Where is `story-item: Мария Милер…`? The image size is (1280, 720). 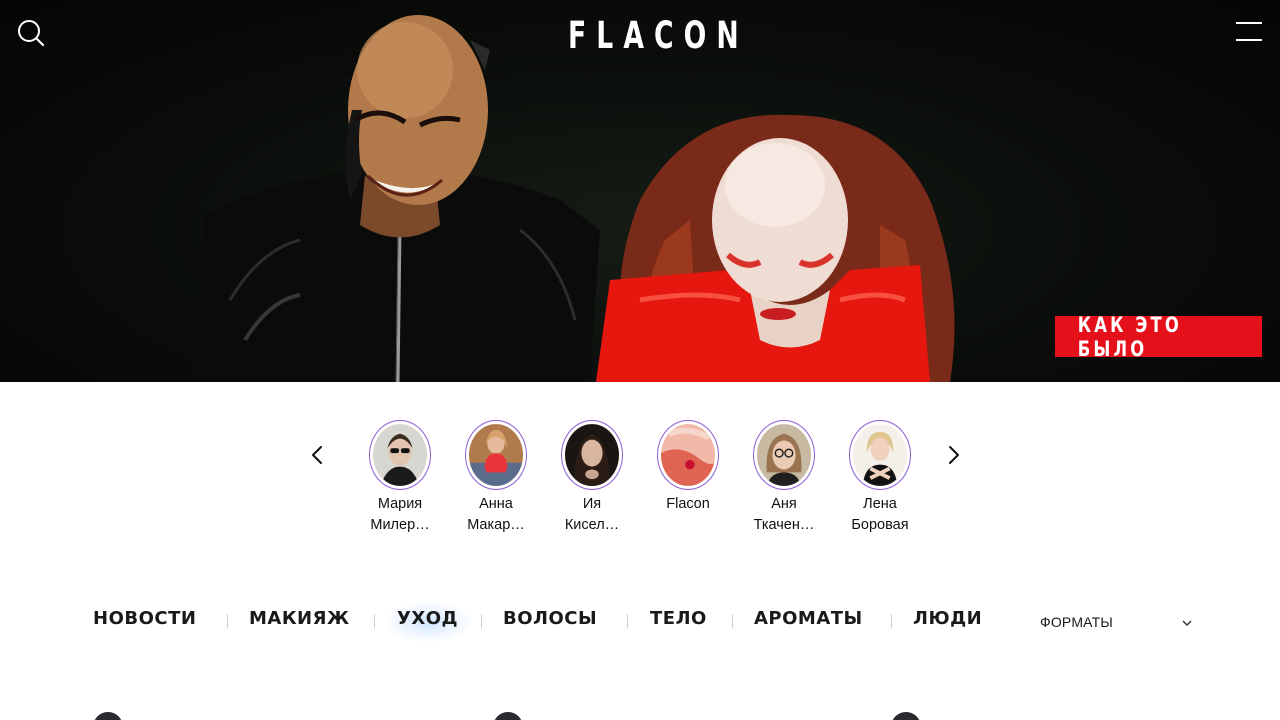
story-item: Мария Милер… is located at coordinates (400, 478).